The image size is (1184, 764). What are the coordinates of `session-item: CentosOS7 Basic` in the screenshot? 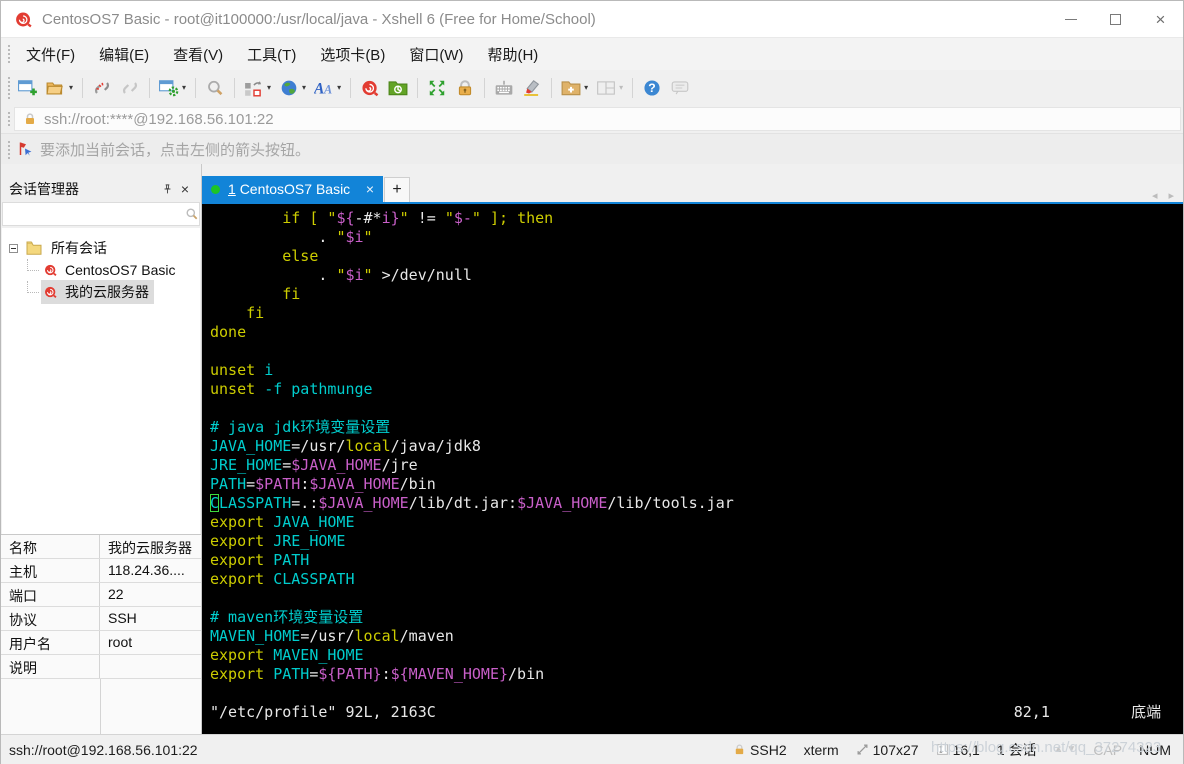 It's located at (101, 270).